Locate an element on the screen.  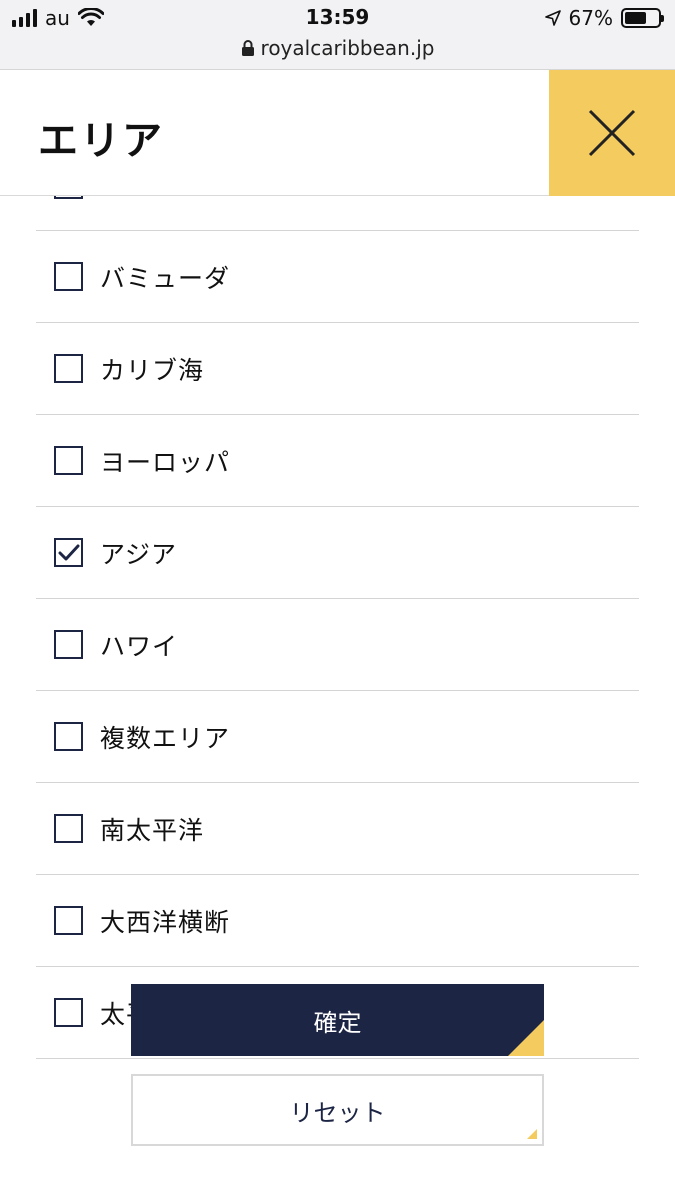
status-right: 67% is located at coordinates (604, 18).